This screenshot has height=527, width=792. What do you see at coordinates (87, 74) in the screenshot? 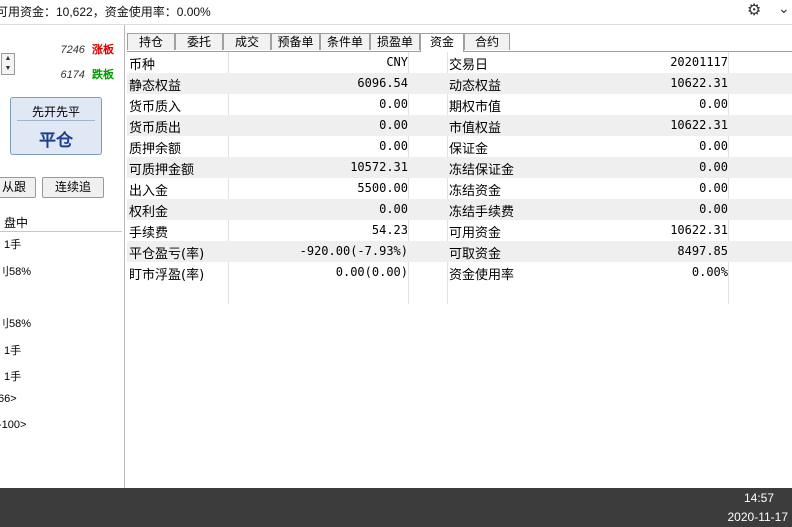
I see `limit-down-row: 6174 跌板` at bounding box center [87, 74].